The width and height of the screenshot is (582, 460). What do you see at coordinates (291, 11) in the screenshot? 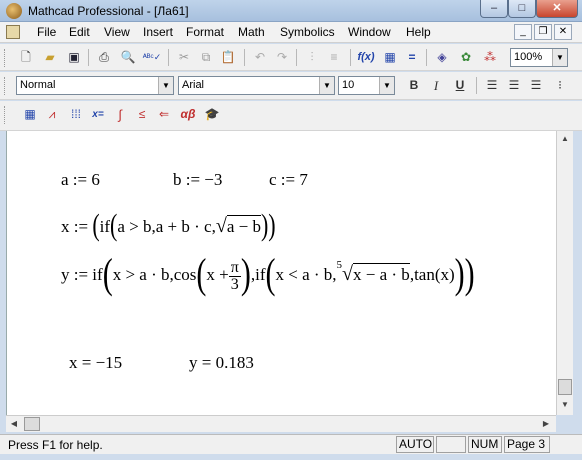
I see `title-bar: Mathcad Professional - [Ла61] – □ ✕` at bounding box center [291, 11].